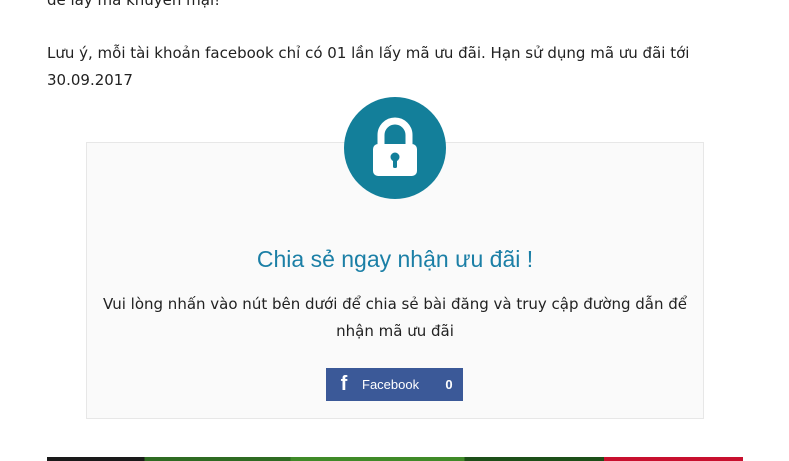 This screenshot has height=461, width=789. I want to click on facebook-share-label: Facebook, so click(391, 384).